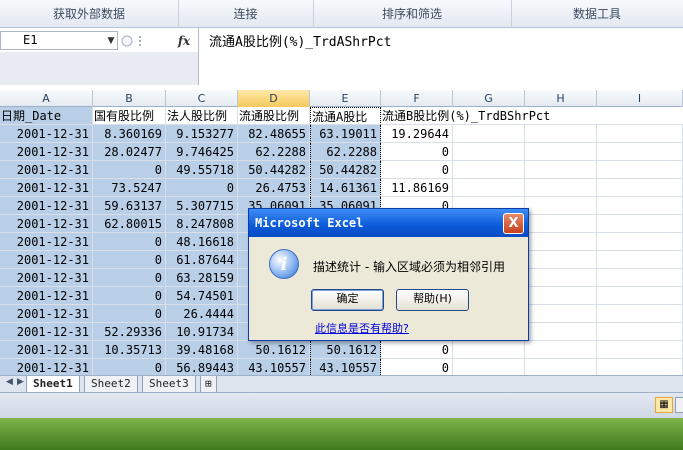 The width and height of the screenshot is (683, 450). What do you see at coordinates (410, 328) in the screenshot?
I see `feedback-link: 此信息是否有帮助?` at bounding box center [410, 328].